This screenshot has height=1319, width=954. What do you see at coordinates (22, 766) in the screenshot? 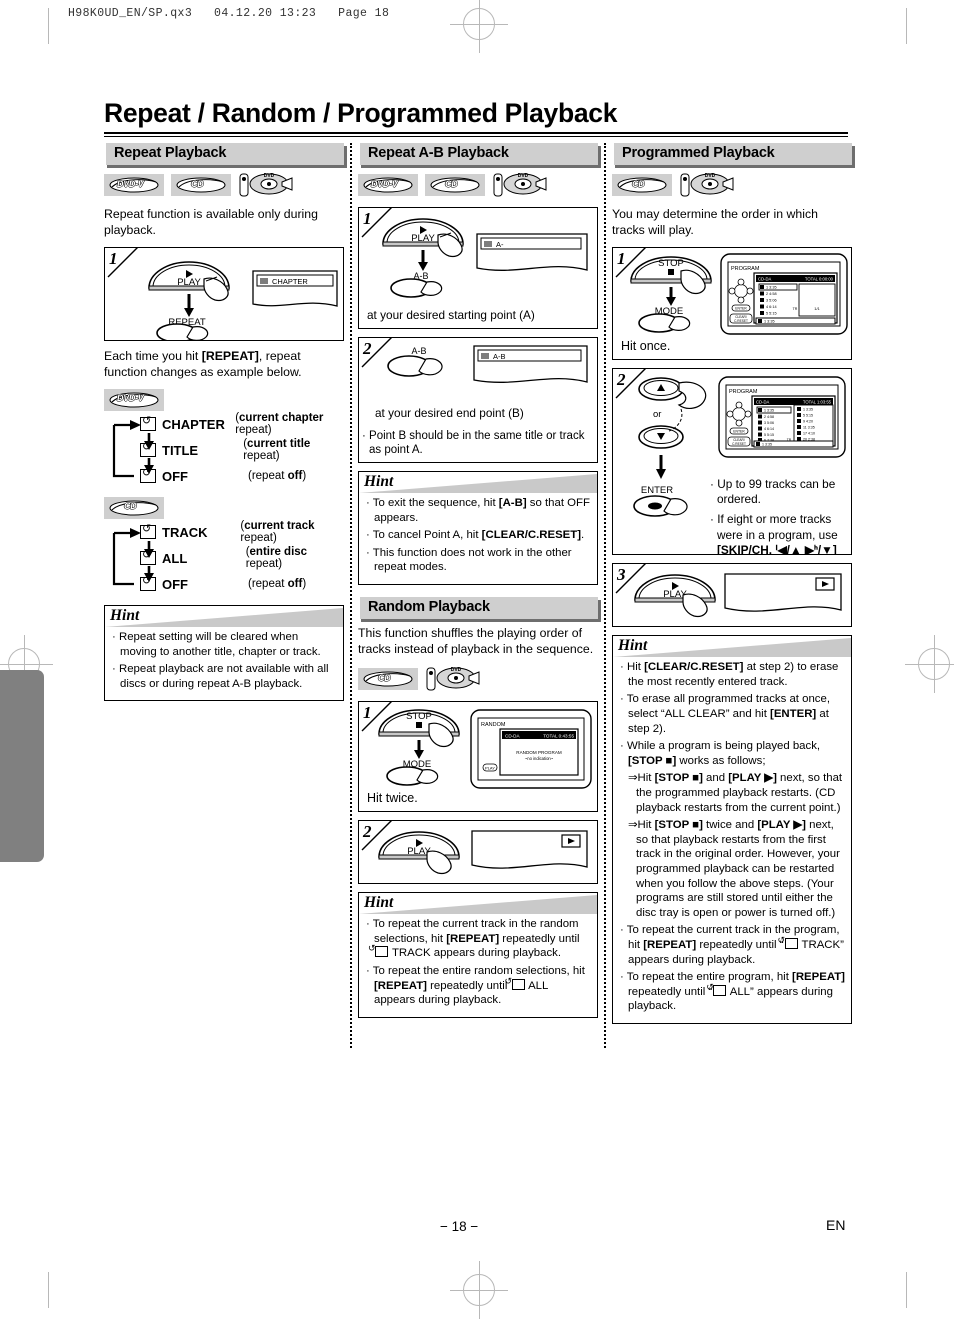
I see `side-tab-dvd-functions: DVD Functions` at bounding box center [22, 766].